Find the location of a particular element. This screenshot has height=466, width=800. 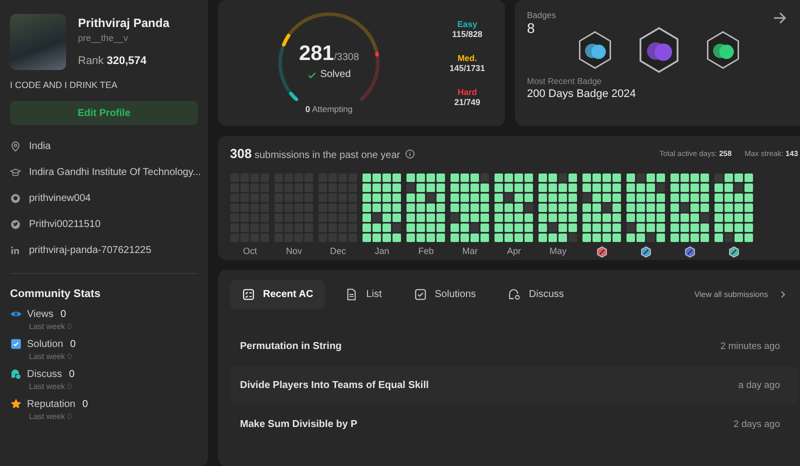

stat-label: Discuss is located at coordinates (44, 374).